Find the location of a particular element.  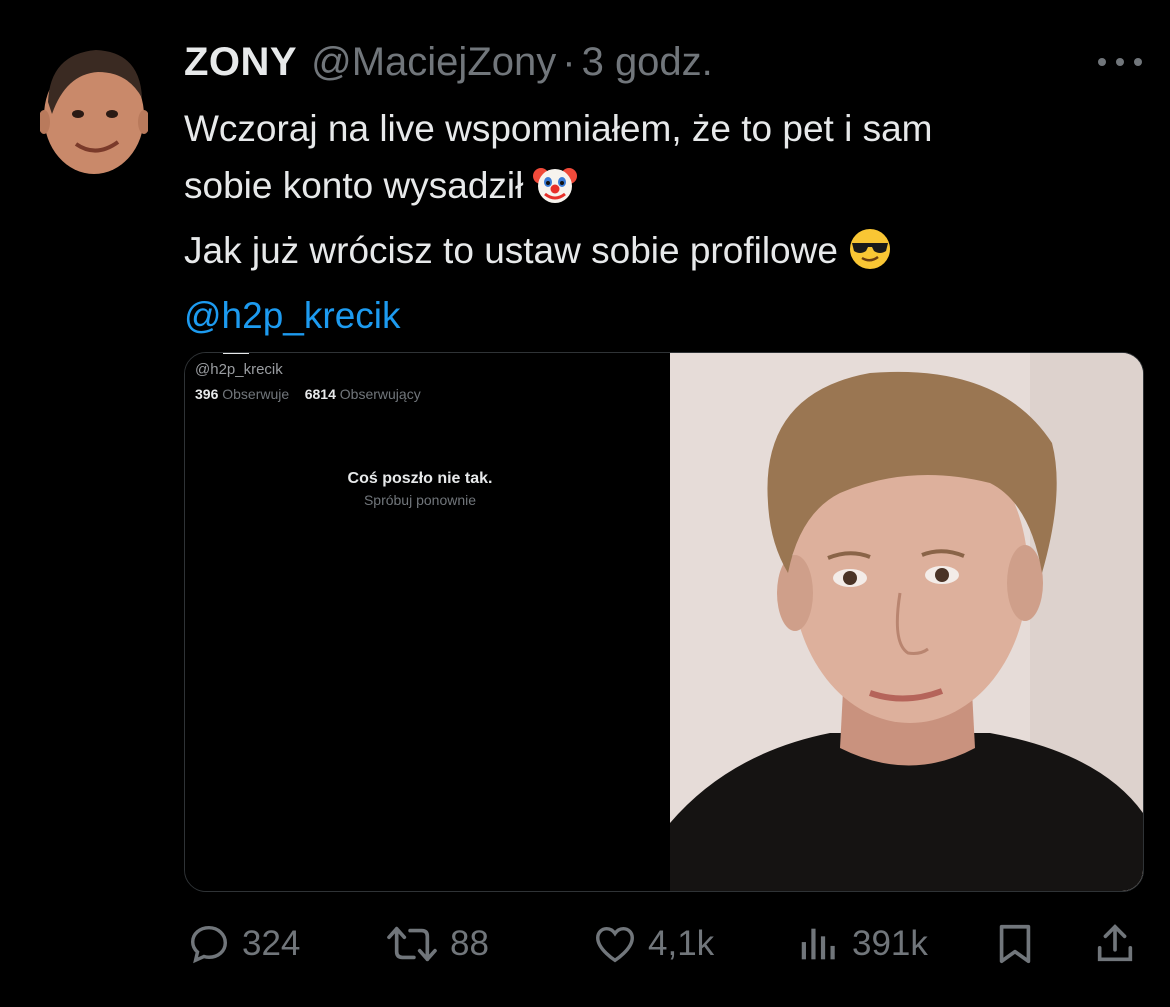

tweet-timestamp: 3 godz. is located at coordinates (647, 62).